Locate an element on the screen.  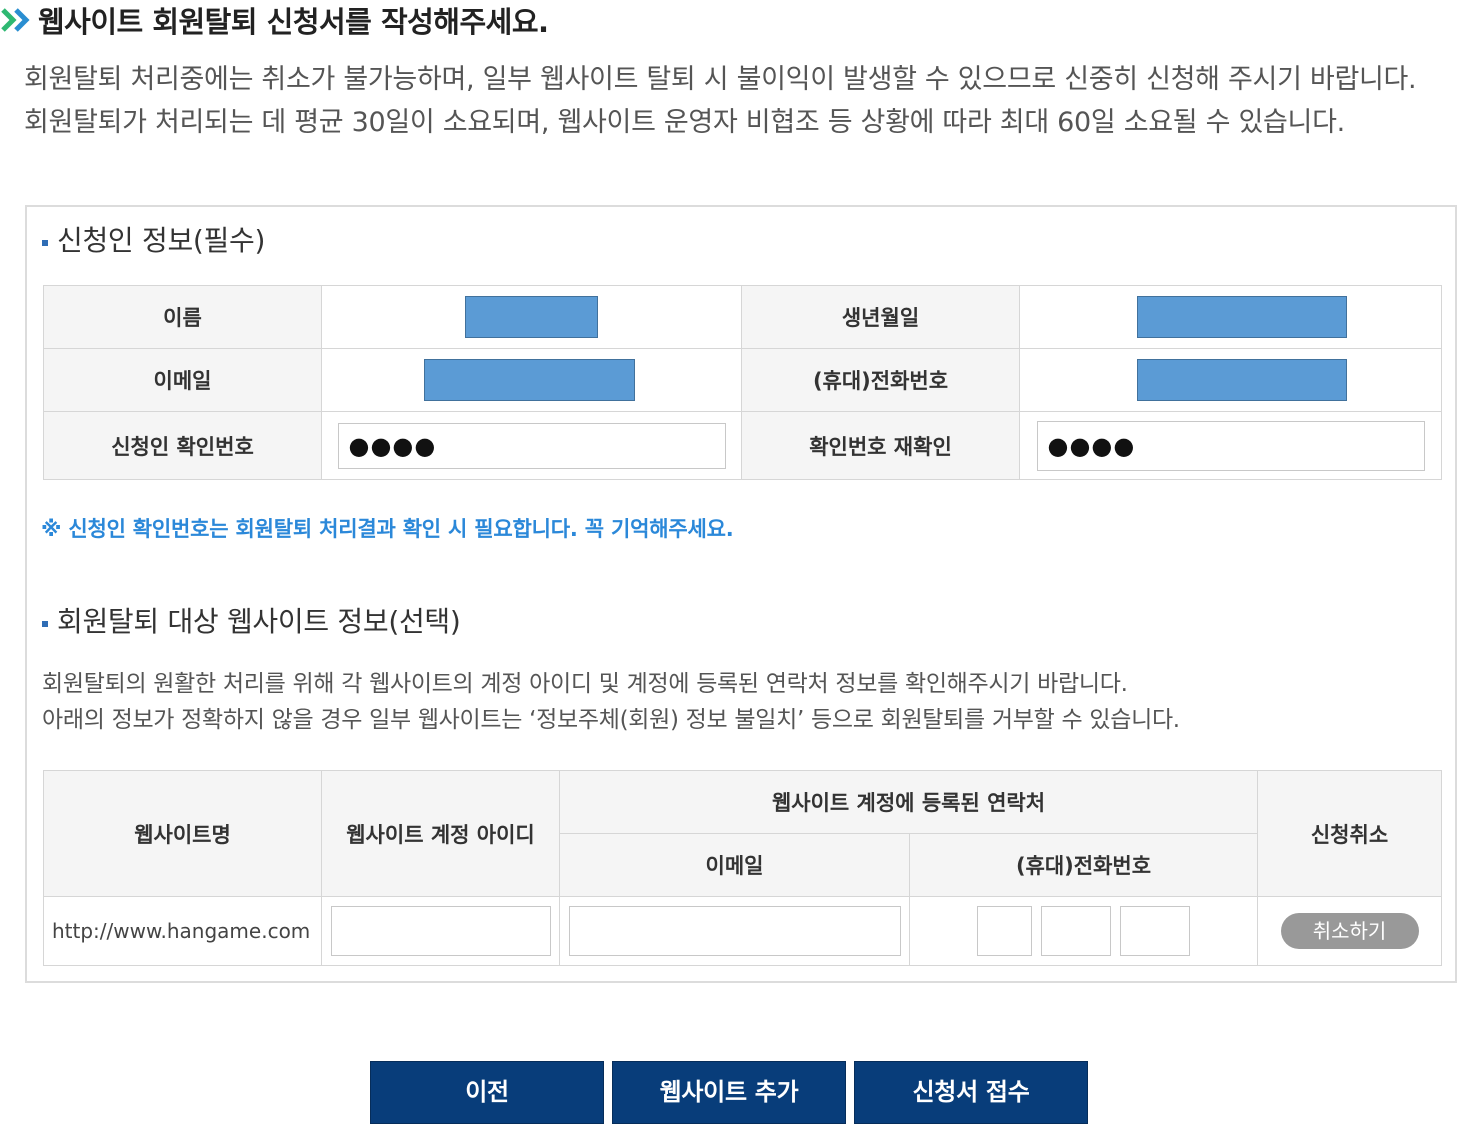
name-redacted is located at coordinates (531, 317).